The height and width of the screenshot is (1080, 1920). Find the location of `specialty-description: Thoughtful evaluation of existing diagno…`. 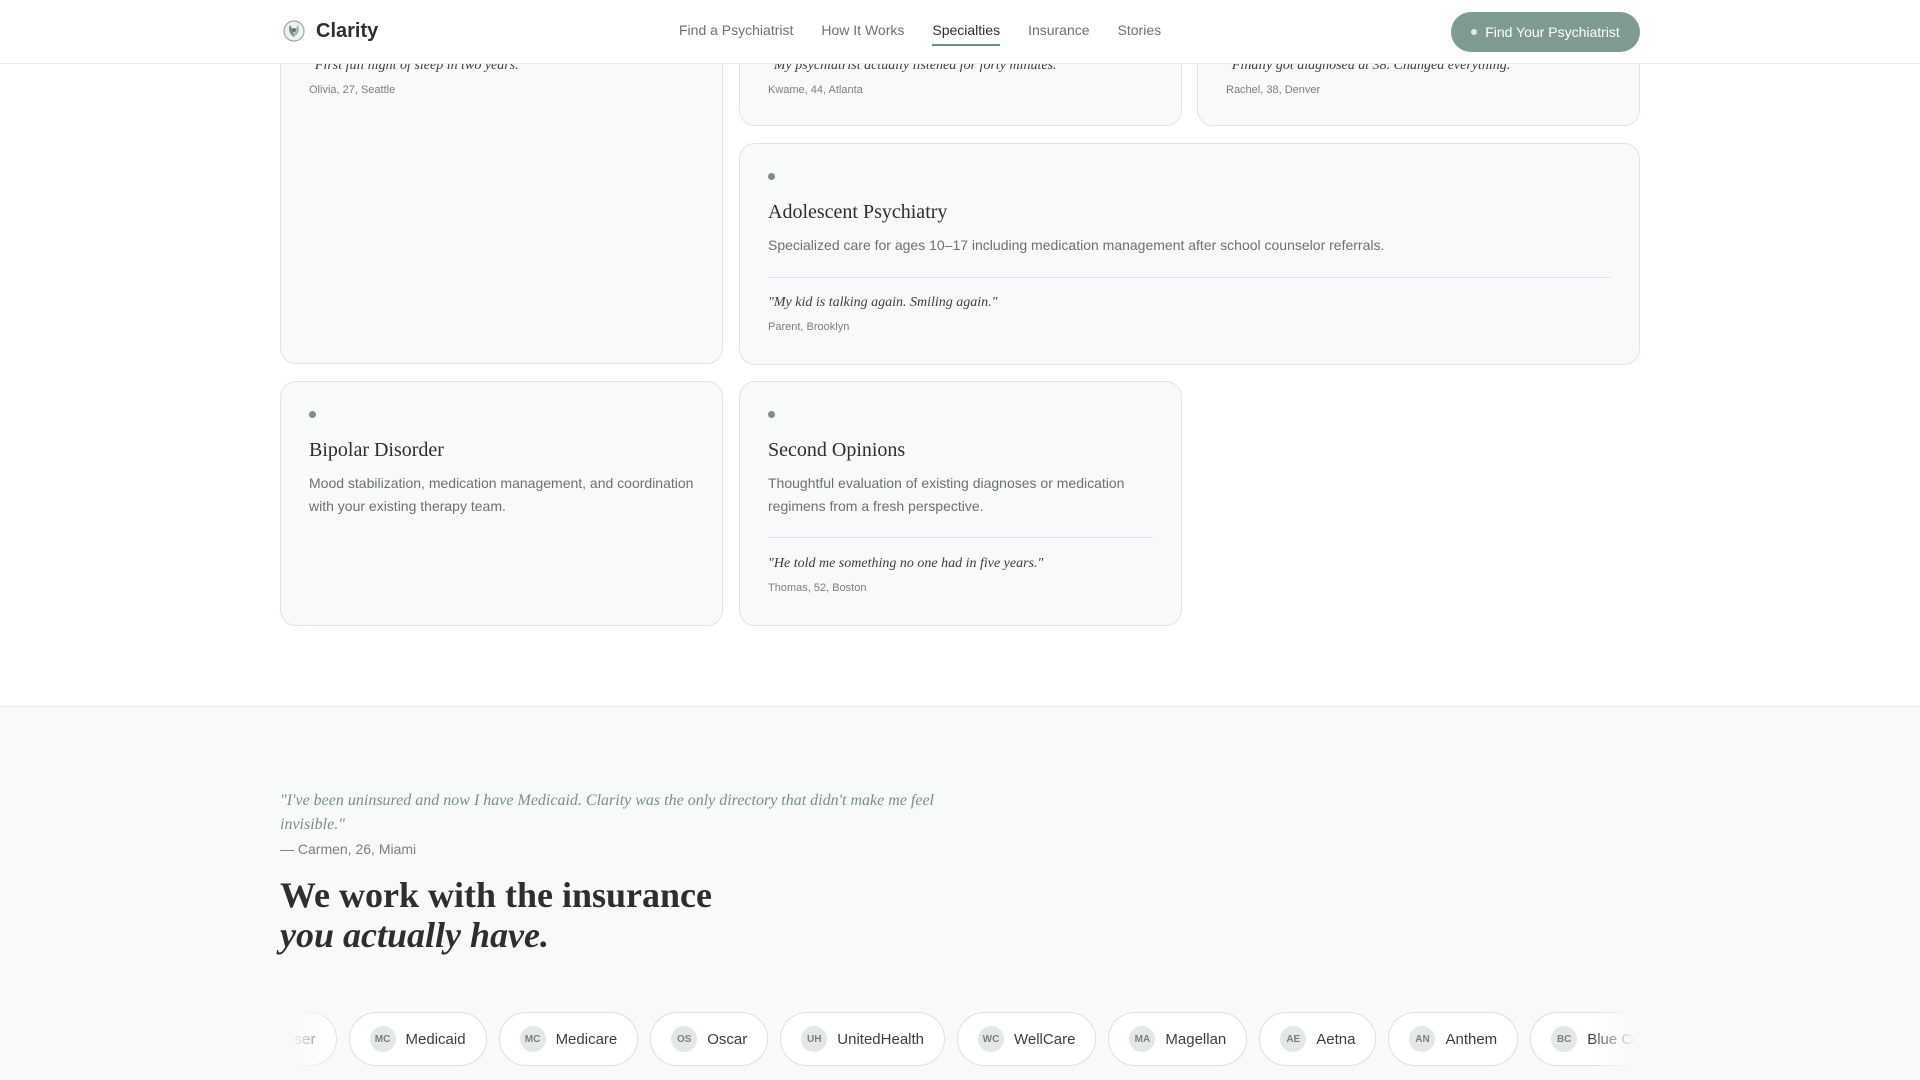

specialty-description: Thoughtful evaluation of existing diagno… is located at coordinates (946, 494).